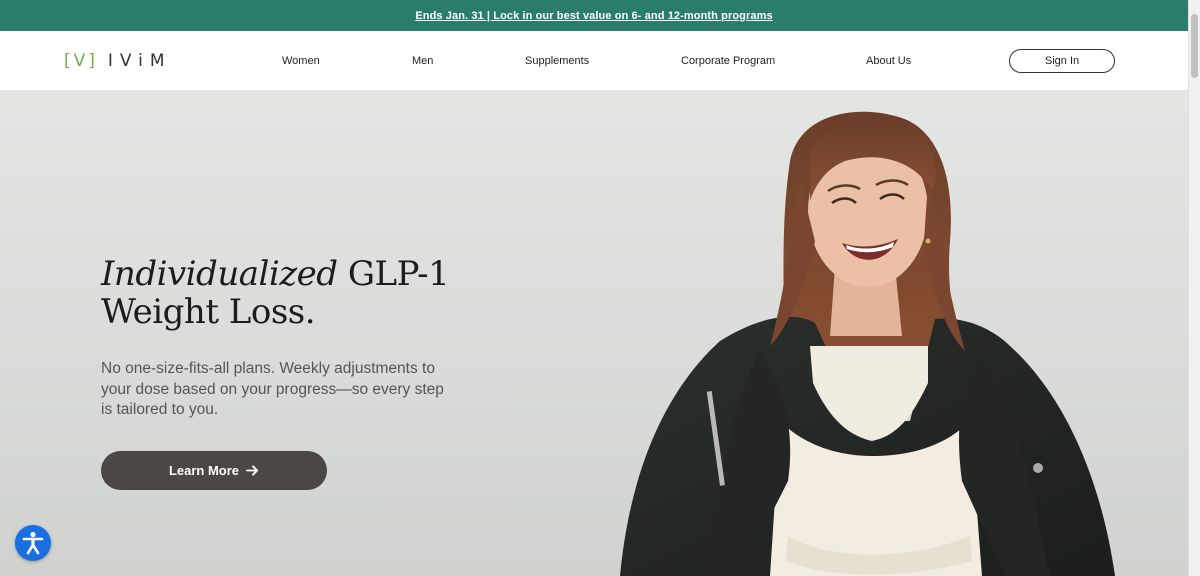 The width and height of the screenshot is (1200, 576). What do you see at coordinates (204, 470) in the screenshot?
I see `learn-more-label: Learn More` at bounding box center [204, 470].